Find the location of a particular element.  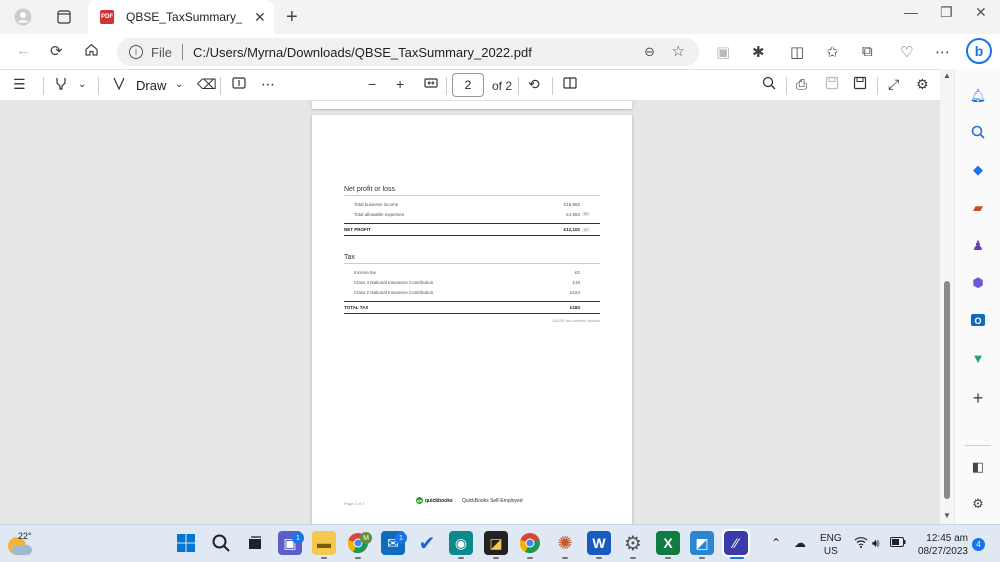

highlight-dropdown-icon: ⌄ is located at coordinates (82, 84).